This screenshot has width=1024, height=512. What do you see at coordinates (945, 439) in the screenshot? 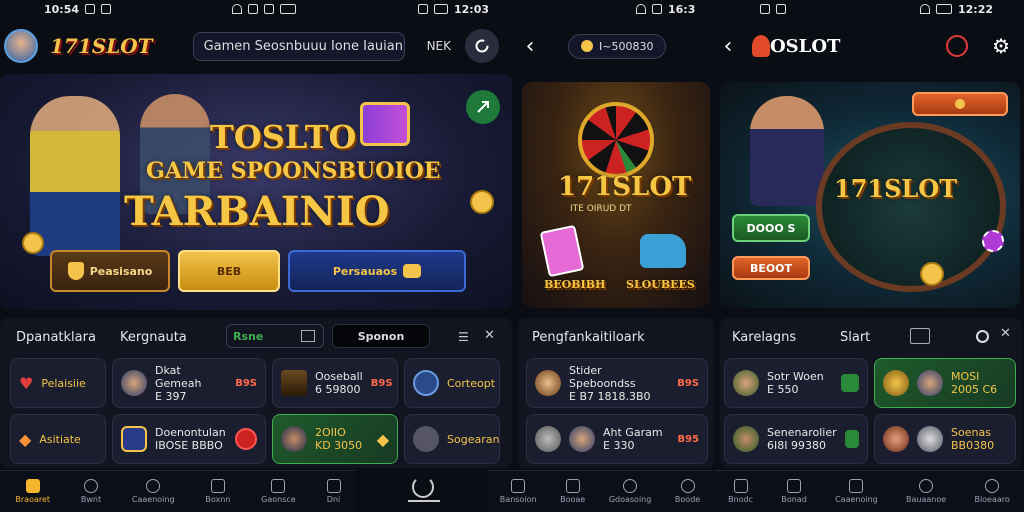
I see `game-card: Soenas BB0380` at bounding box center [945, 439].